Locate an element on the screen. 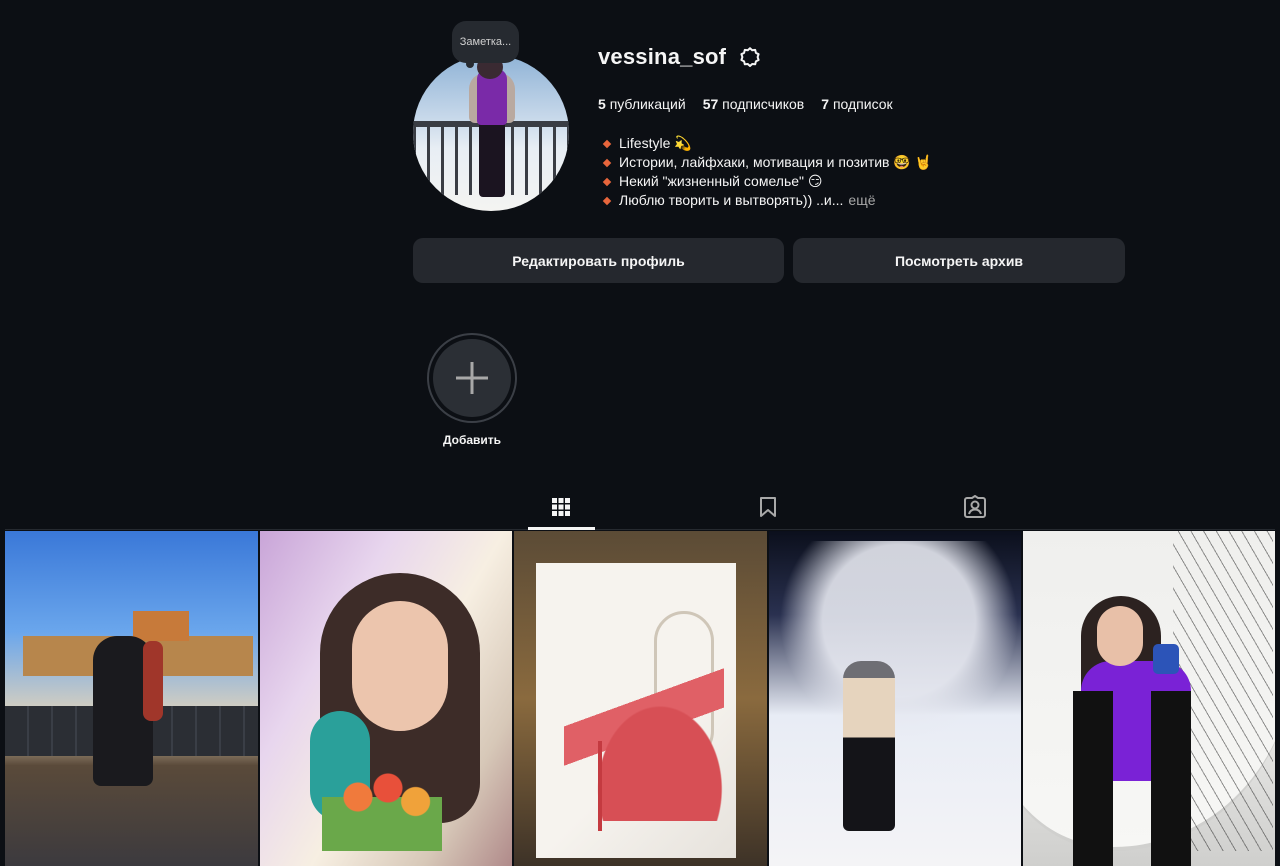  bio-line: Люблю творить и вытворять)) ..и... ещё is located at coordinates (767, 200).